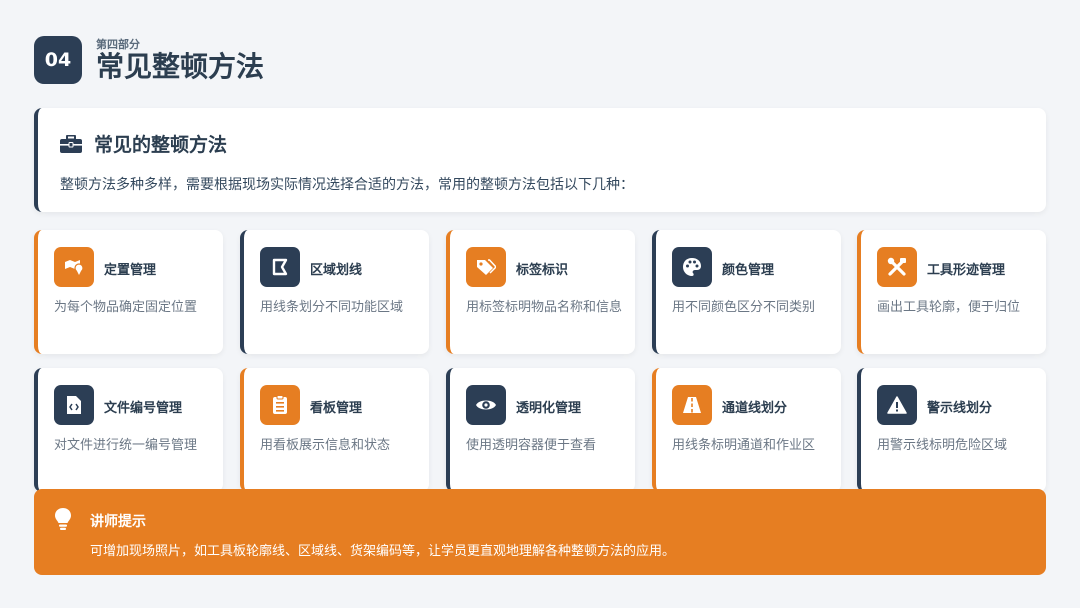 The width and height of the screenshot is (1080, 608). What do you see at coordinates (960, 408) in the screenshot?
I see `method-name: 警示线划分` at bounding box center [960, 408].